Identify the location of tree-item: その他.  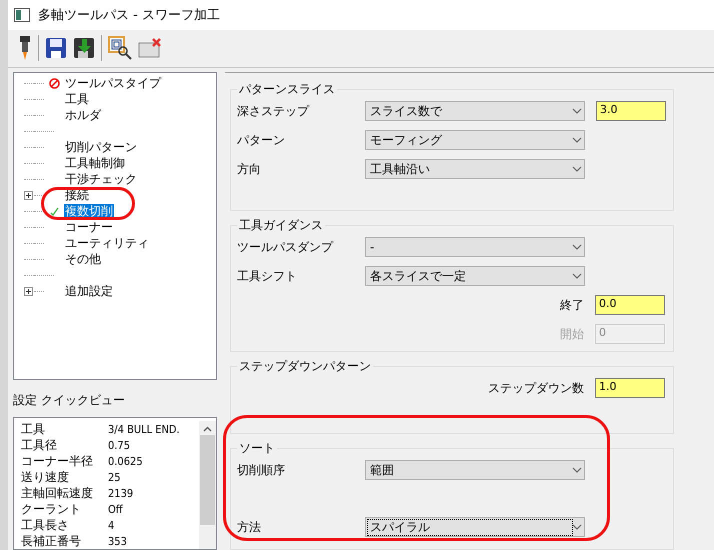
(83, 259).